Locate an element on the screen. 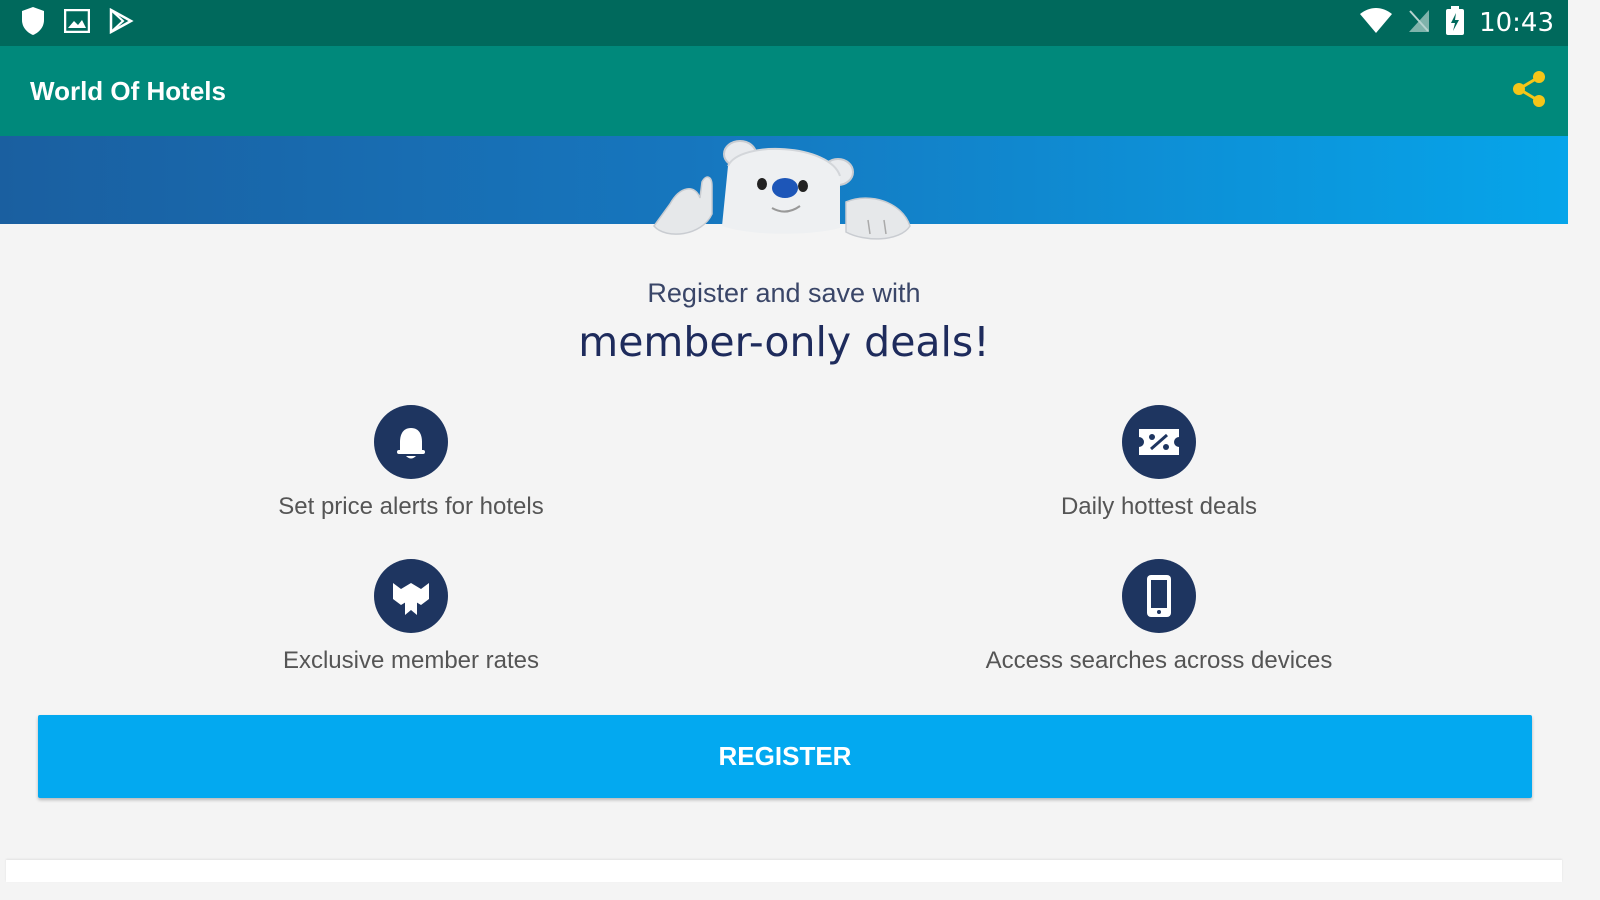 The image size is (1600, 900). feature-hottest-deals: Daily hottest deals is located at coordinates (1159, 463).